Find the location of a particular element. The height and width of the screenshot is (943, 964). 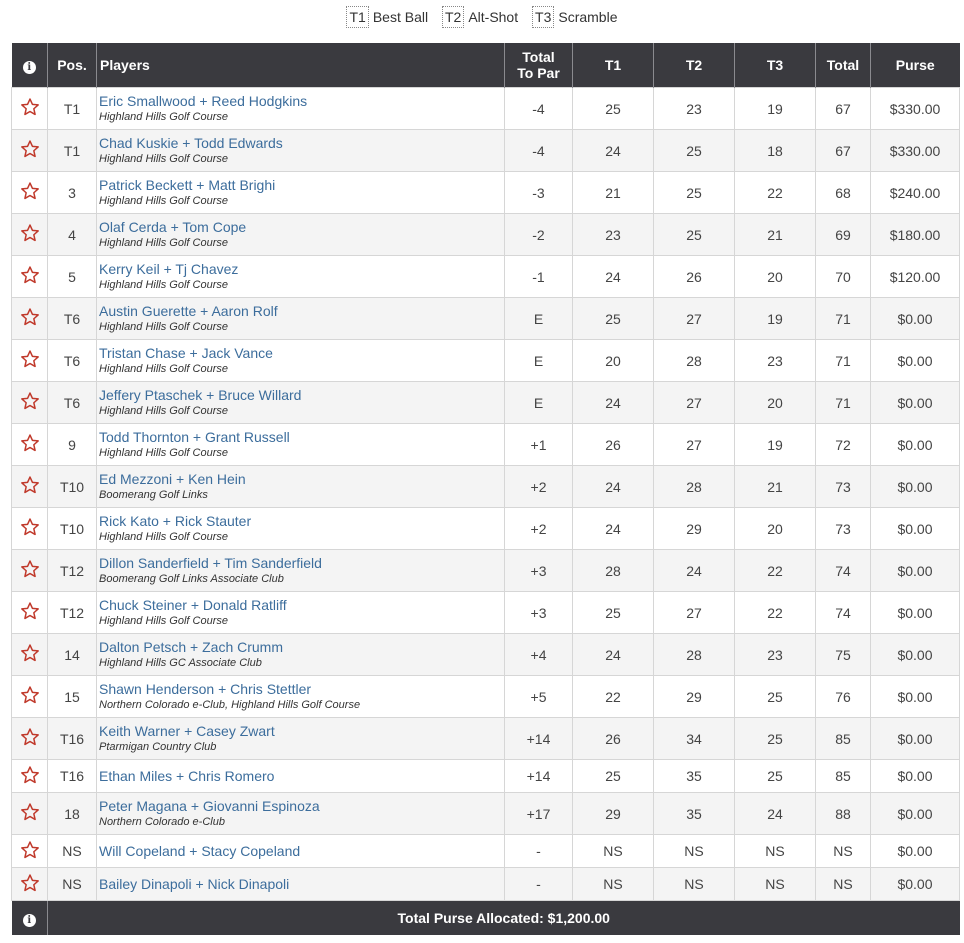

team-names-link: Todd Thornton + Grant Russell is located at coordinates (301, 437).